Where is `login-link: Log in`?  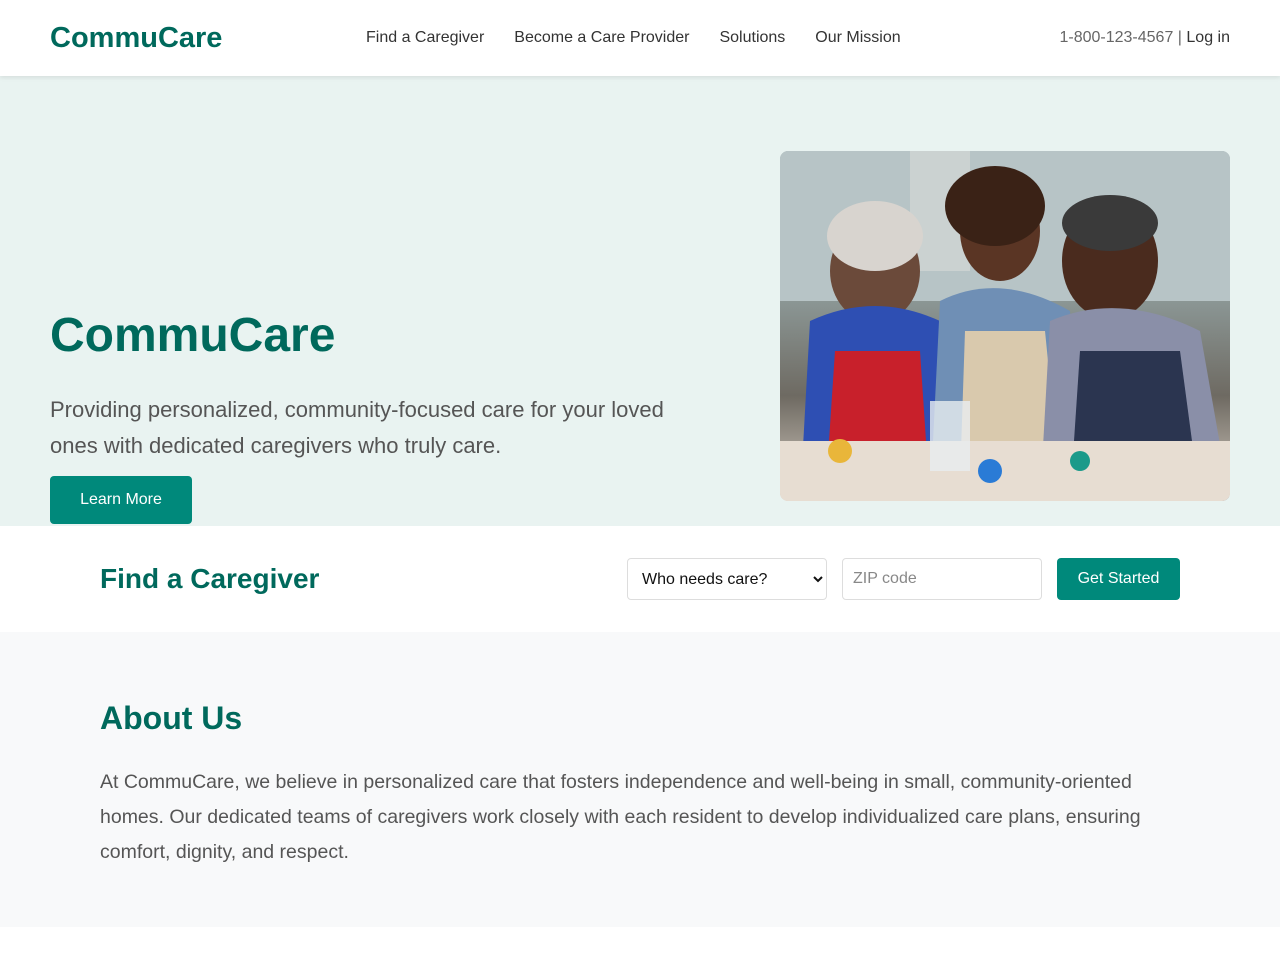 login-link: Log in is located at coordinates (1208, 37).